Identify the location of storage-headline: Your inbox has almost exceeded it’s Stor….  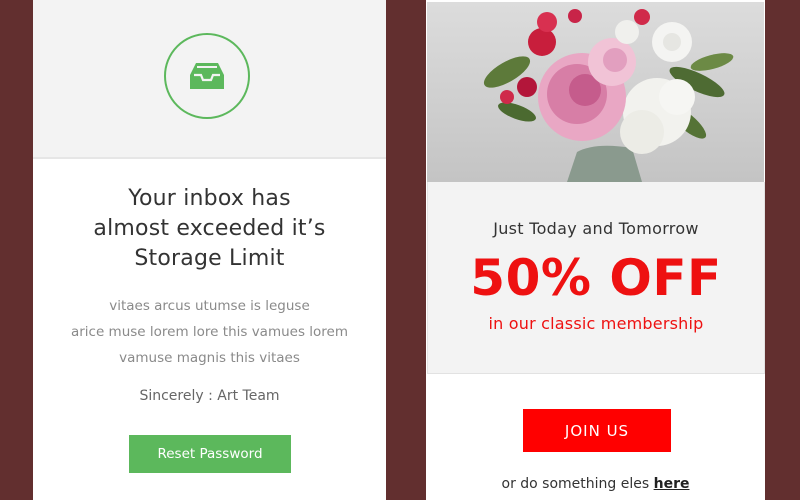
(209, 229).